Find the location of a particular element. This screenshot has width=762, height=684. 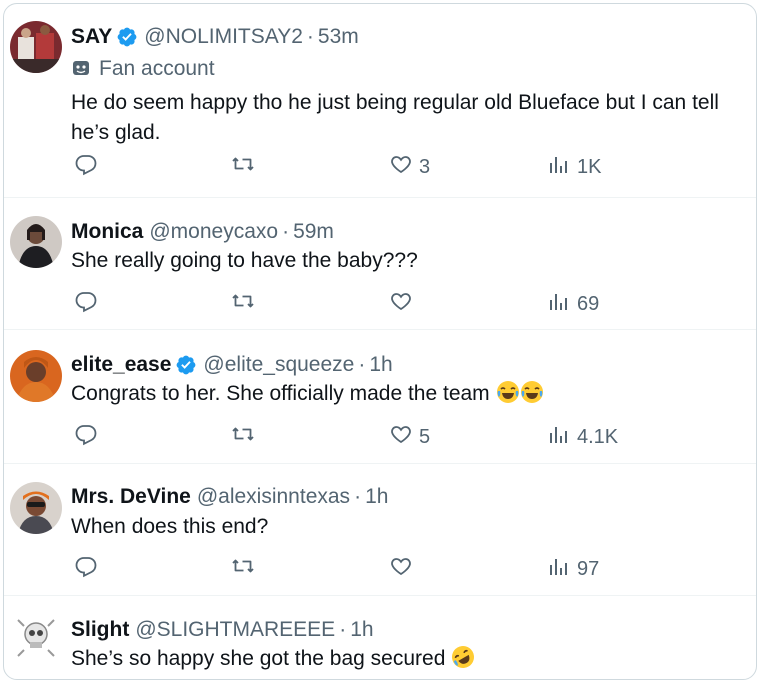

handle: @alexisinntexas is located at coordinates (273, 497).